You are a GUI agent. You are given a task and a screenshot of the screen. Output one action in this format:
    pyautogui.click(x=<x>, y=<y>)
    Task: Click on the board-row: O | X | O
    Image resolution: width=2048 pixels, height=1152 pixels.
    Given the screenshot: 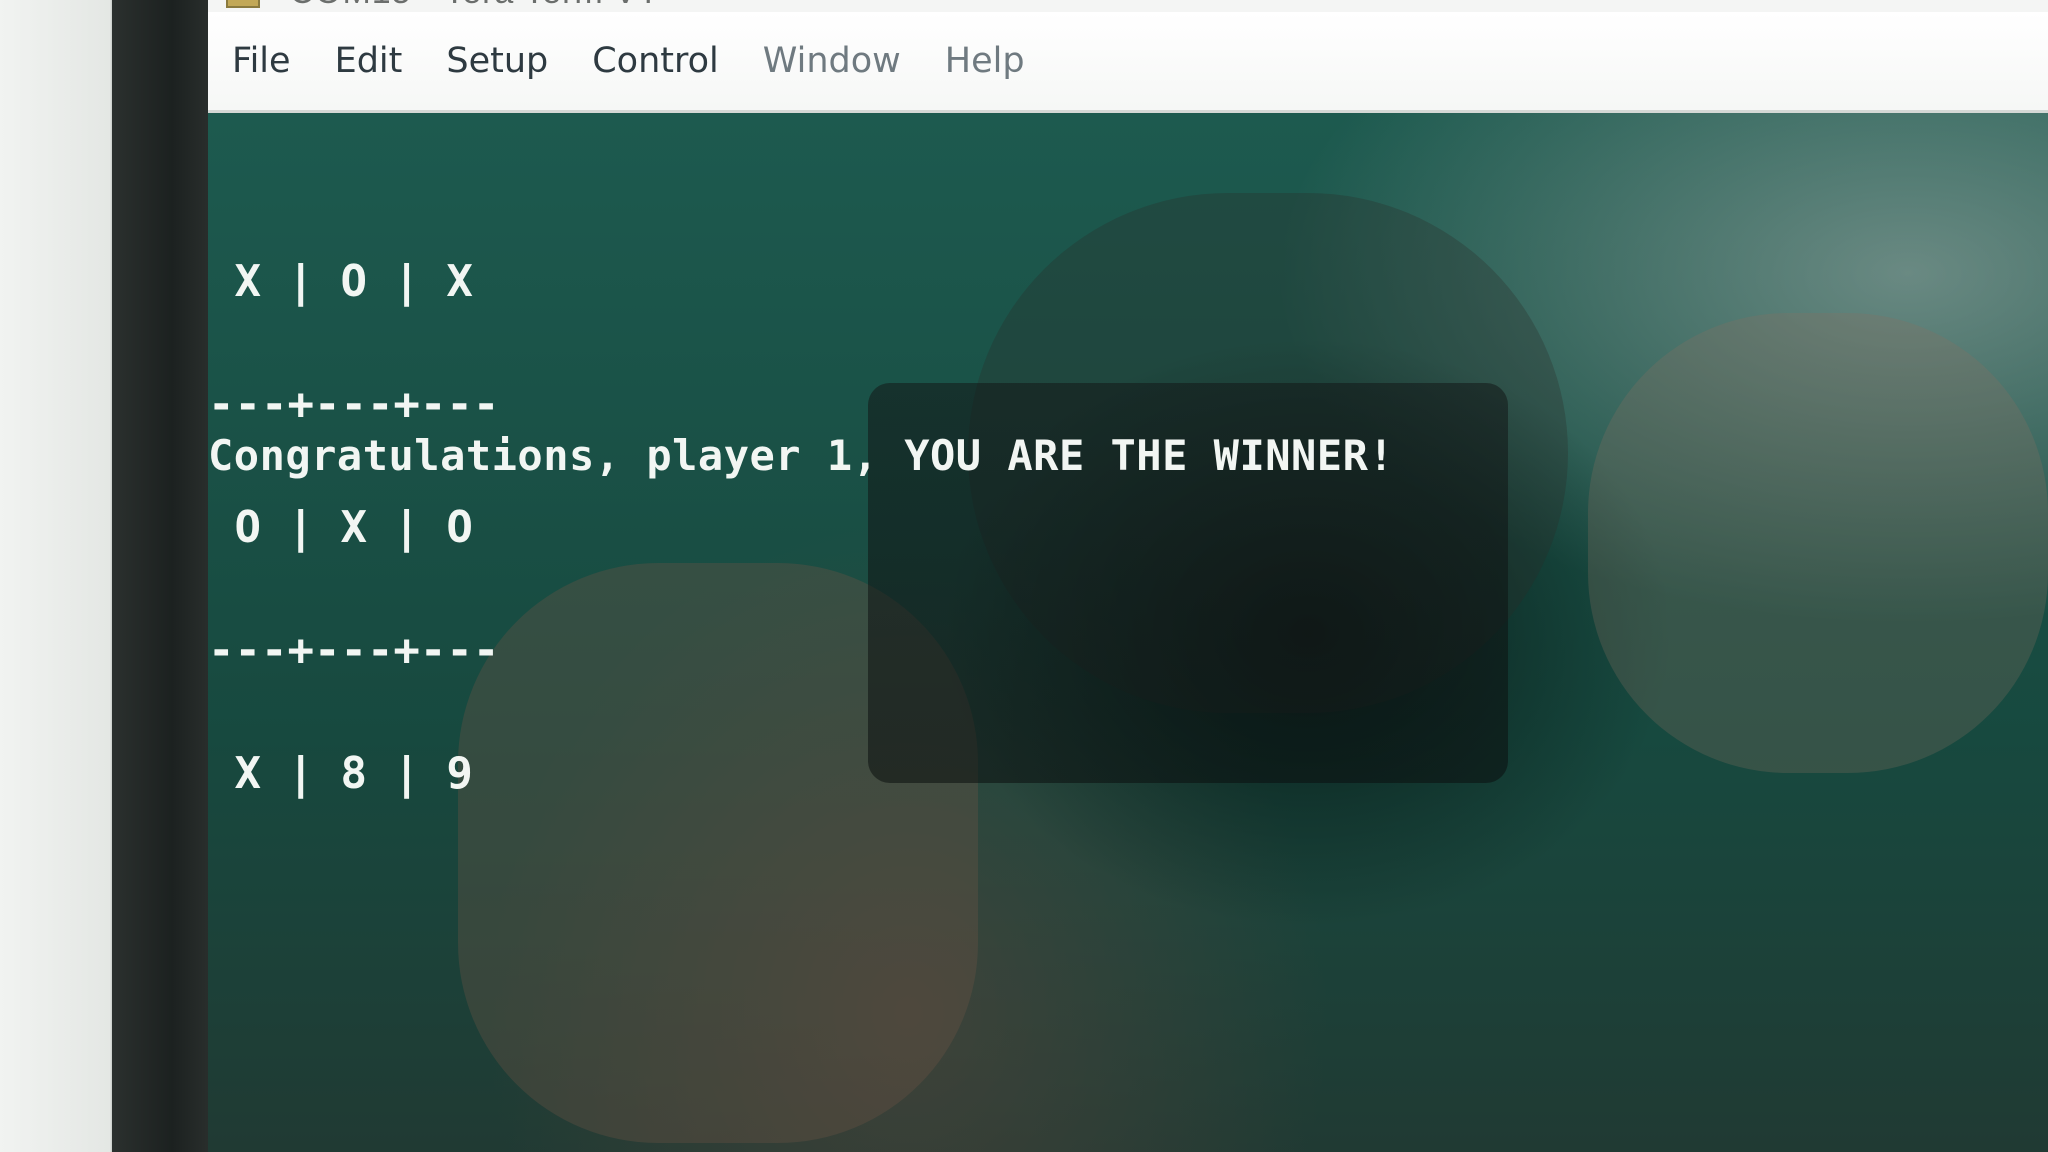 What is the action you would take?
    pyautogui.click(x=340, y=527)
    